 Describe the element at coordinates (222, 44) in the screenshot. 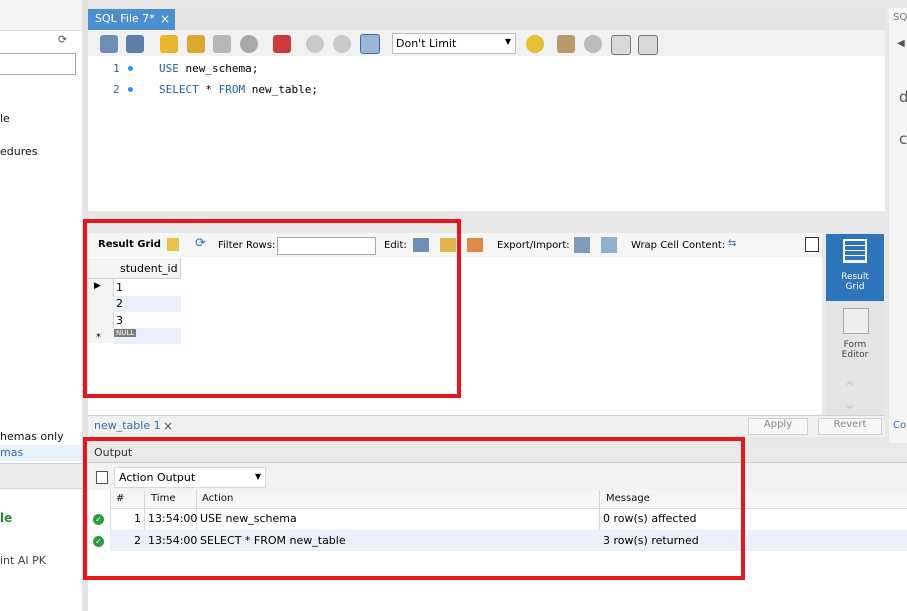

I see `explain-icon` at that location.